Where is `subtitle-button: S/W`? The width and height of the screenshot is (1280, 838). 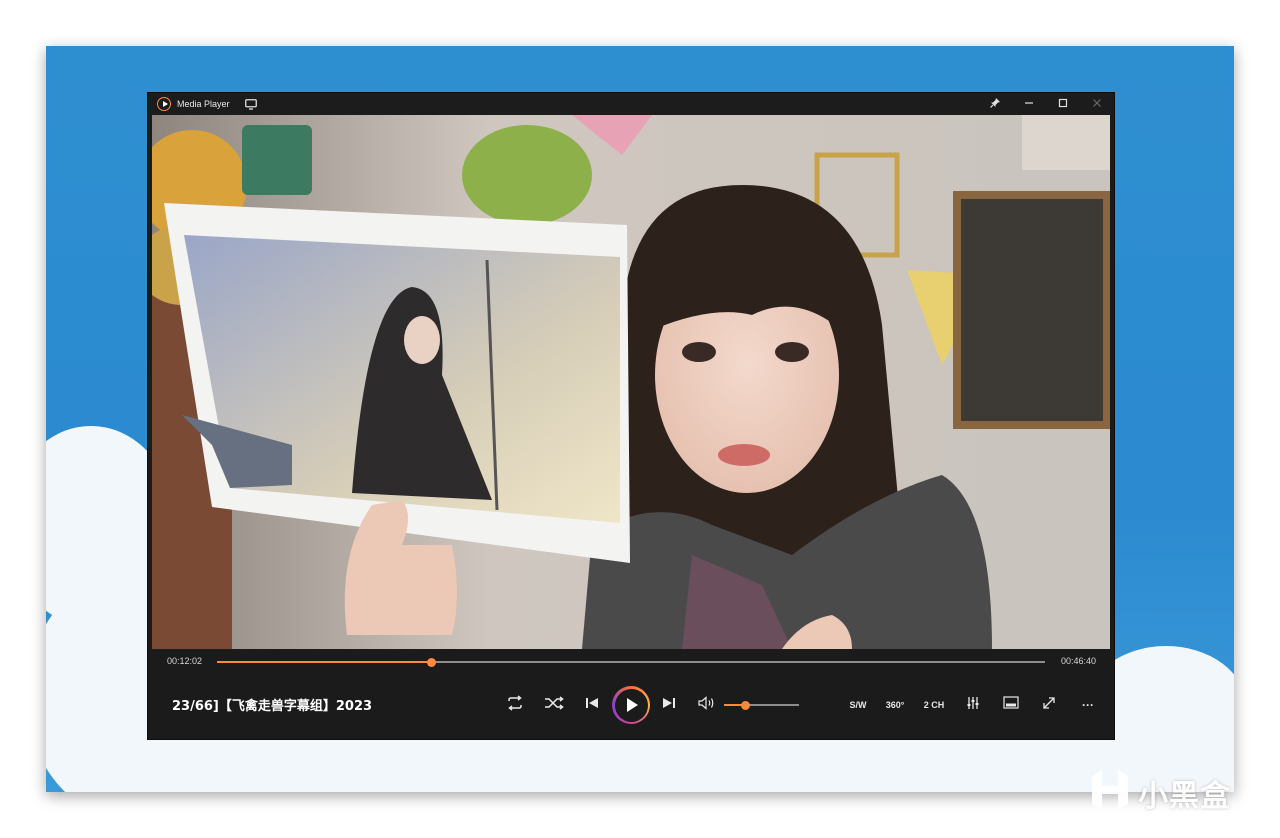
subtitle-button: S/W is located at coordinates (858, 705).